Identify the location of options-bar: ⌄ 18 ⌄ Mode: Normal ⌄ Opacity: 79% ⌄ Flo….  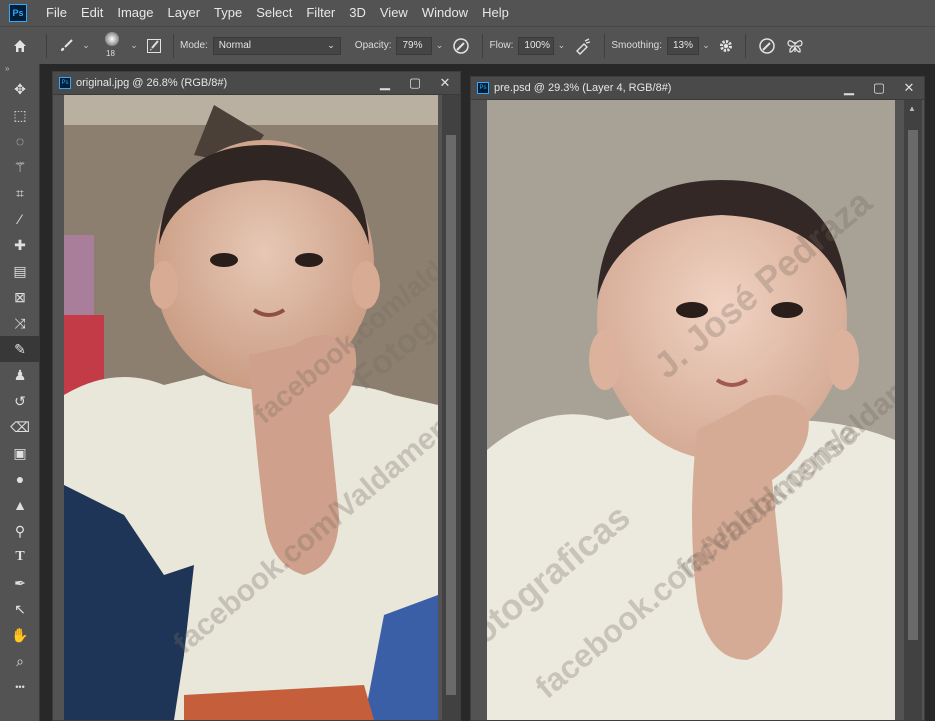
(467, 45).